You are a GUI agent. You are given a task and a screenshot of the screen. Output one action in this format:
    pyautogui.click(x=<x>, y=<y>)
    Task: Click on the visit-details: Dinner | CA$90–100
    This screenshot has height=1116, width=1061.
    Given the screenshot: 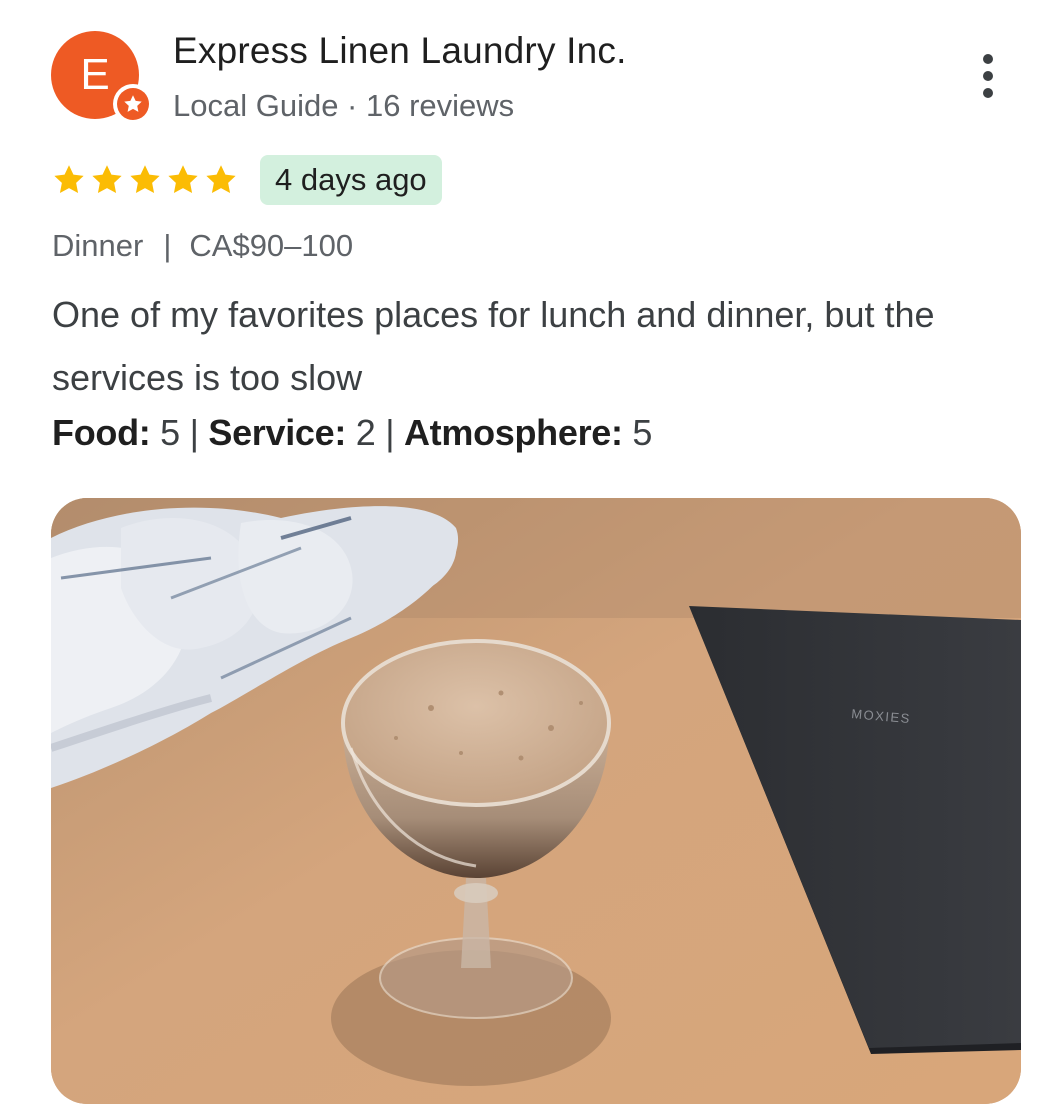 What is the action you would take?
    pyautogui.click(x=202, y=246)
    